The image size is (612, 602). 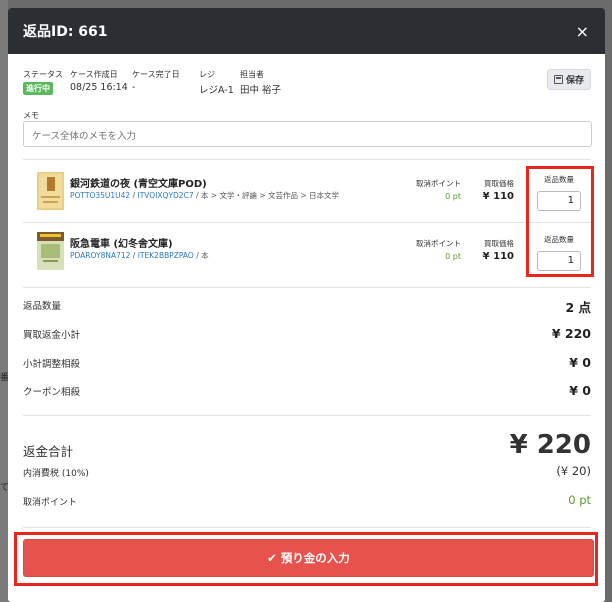 What do you see at coordinates (38, 88) in the screenshot?
I see `status-badge: 進行中` at bounding box center [38, 88].